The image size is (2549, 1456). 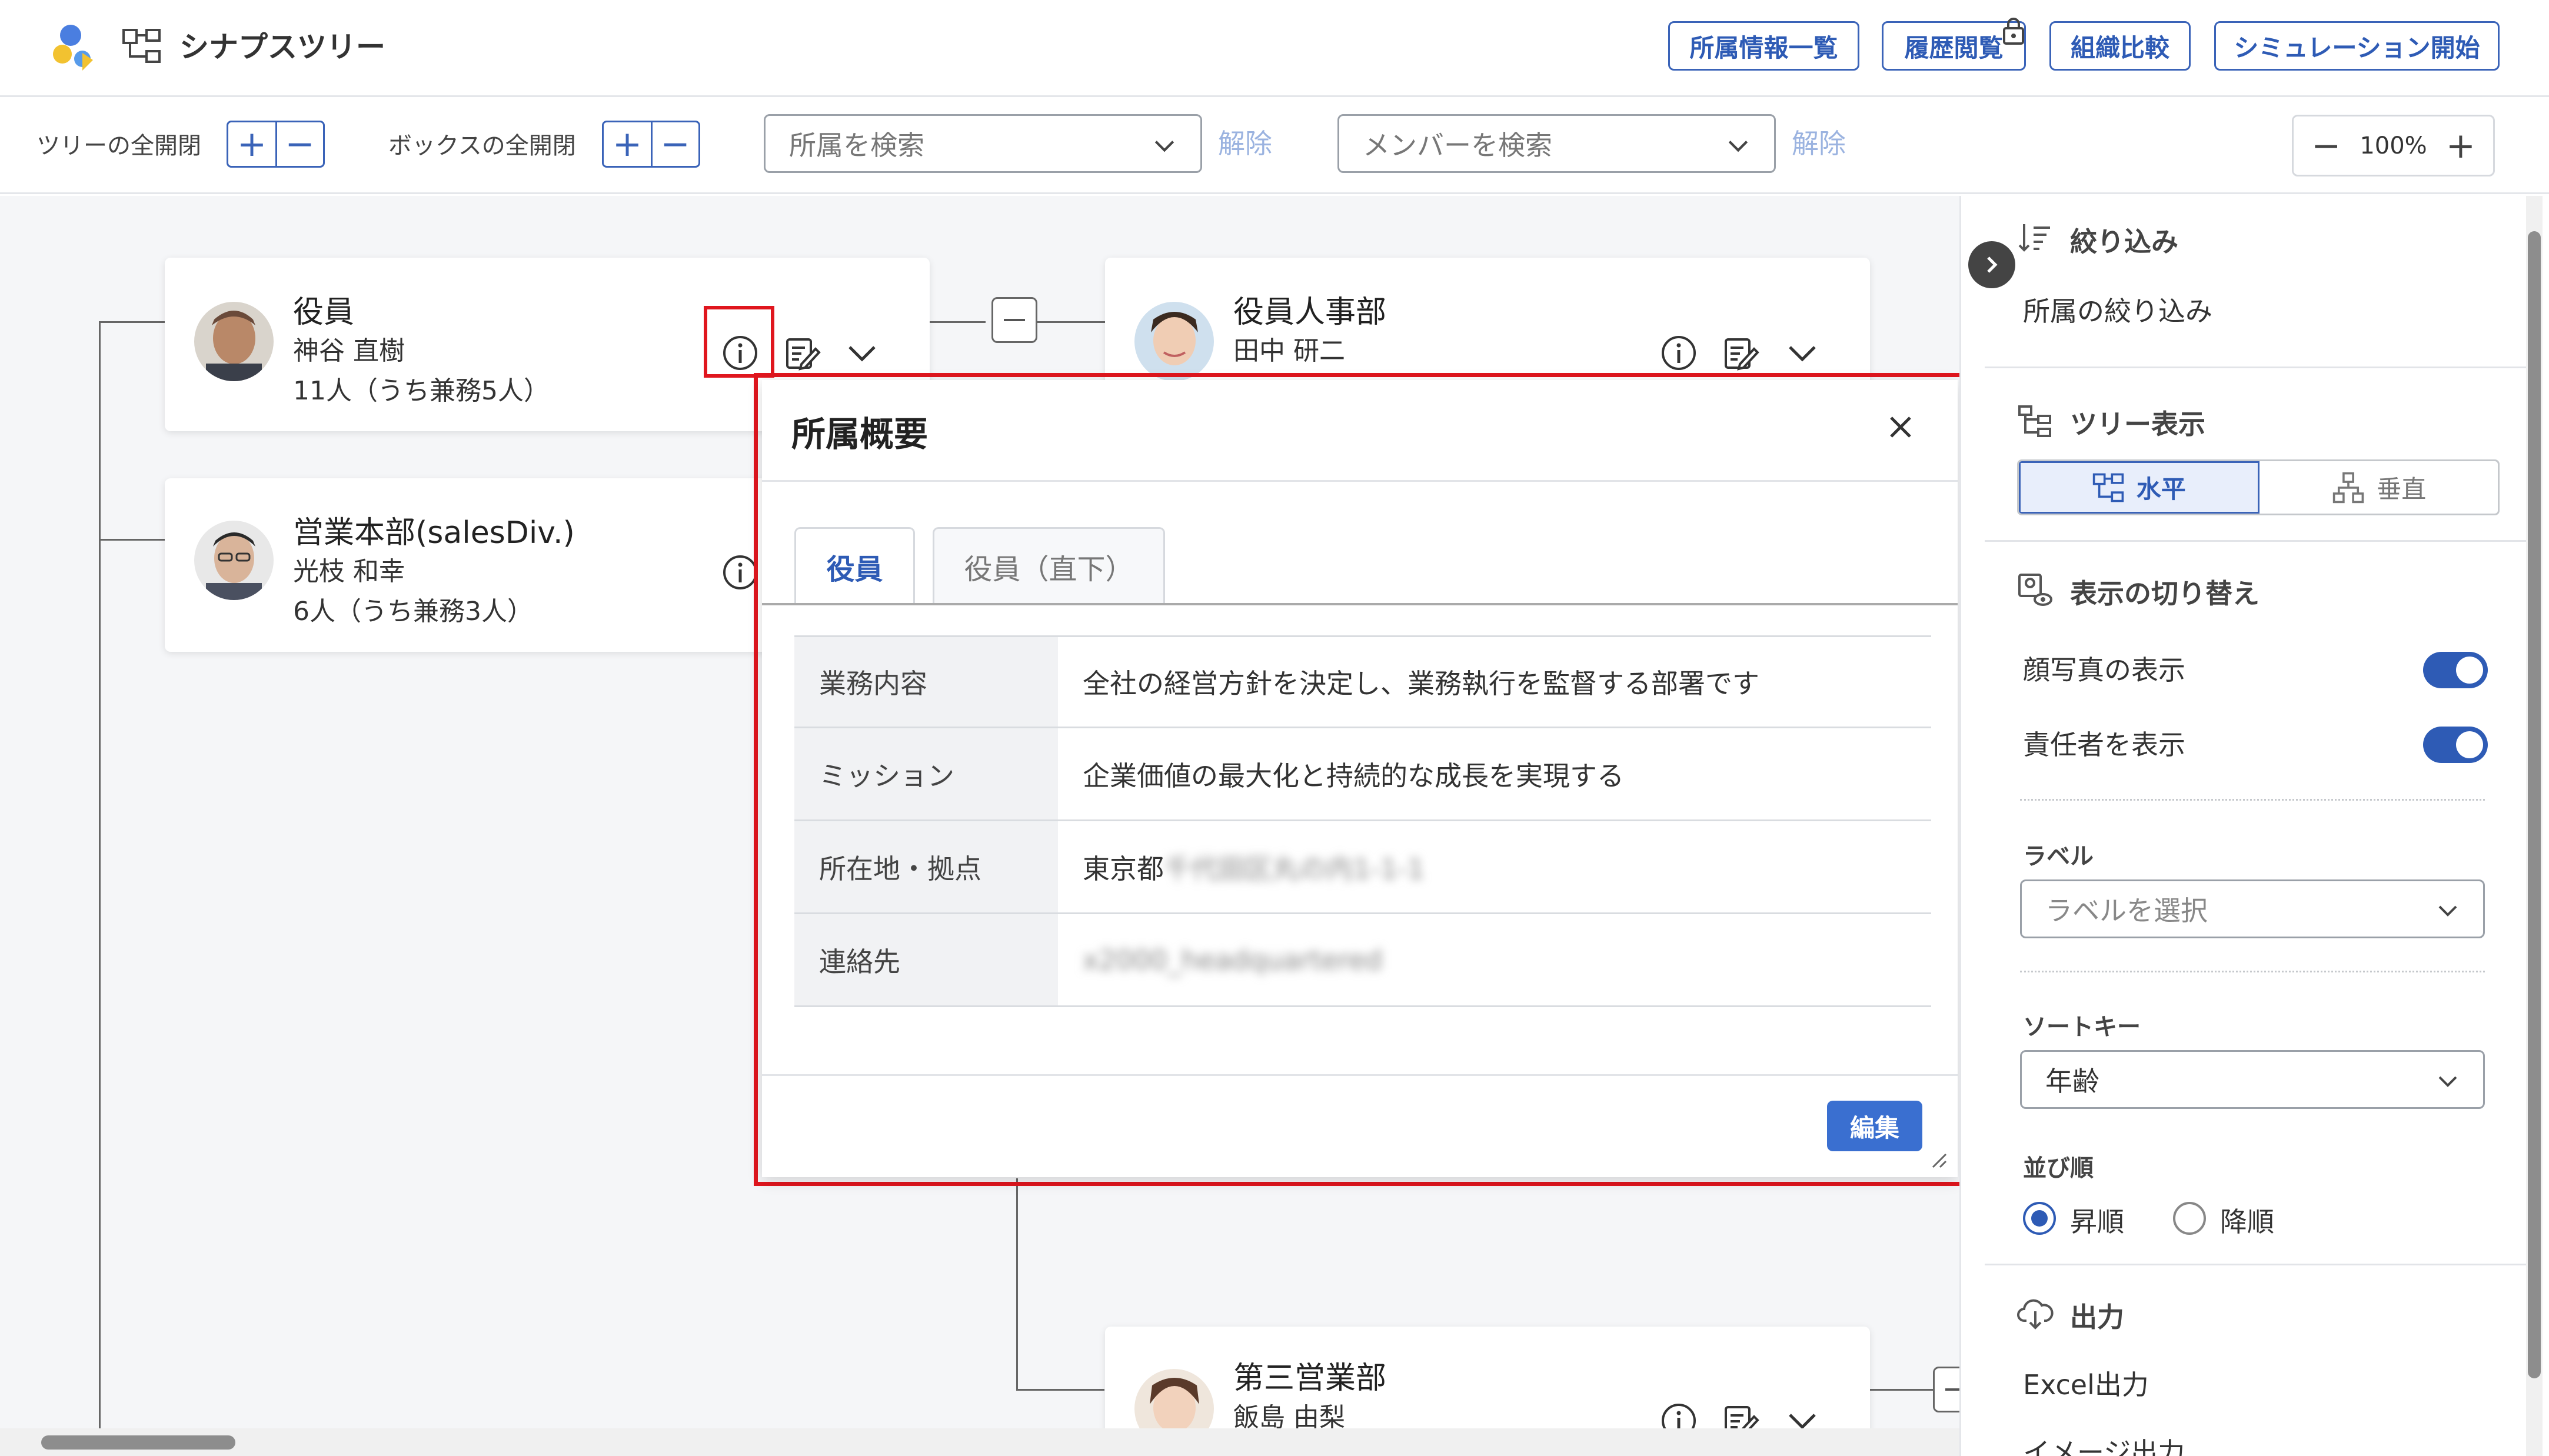 I want to click on card-title: 役員, so click(x=324, y=312).